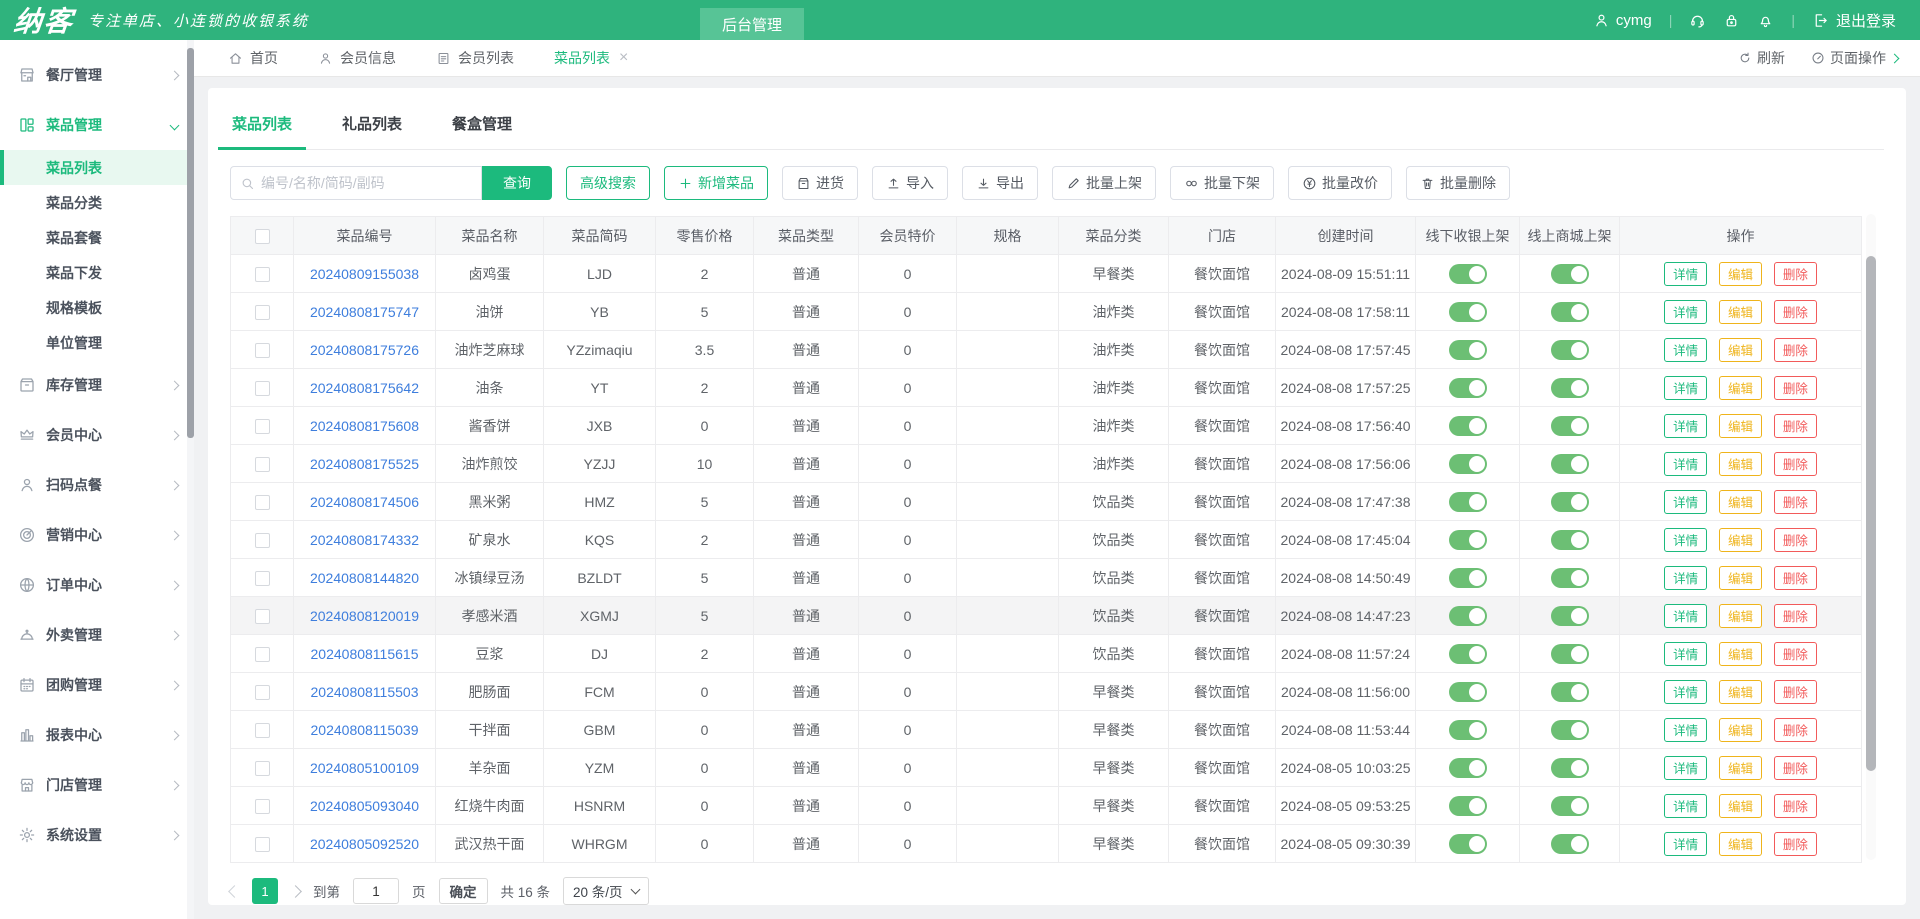 This screenshot has width=1920, height=919. Describe the element at coordinates (97, 585) in the screenshot. I see `sidebar-item-order-center: 订单中心` at that location.